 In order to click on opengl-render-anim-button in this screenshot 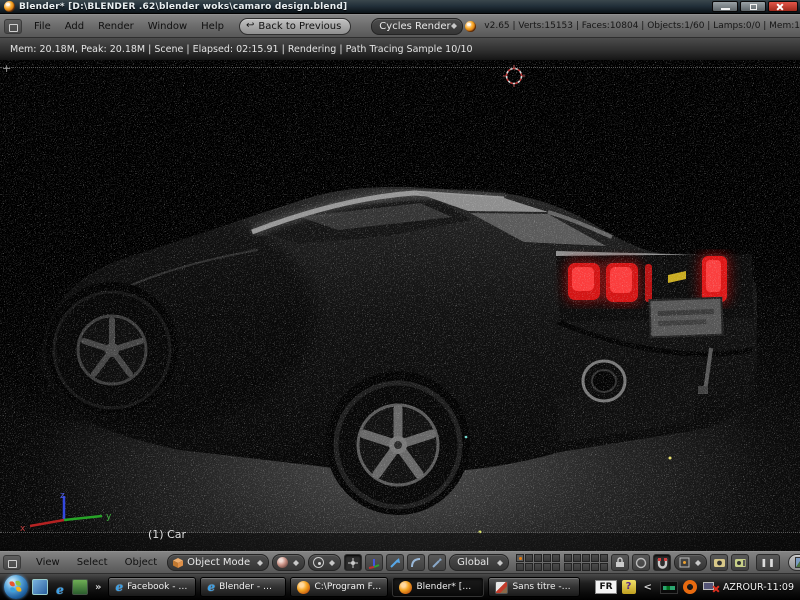, I will do `click(740, 562)`.